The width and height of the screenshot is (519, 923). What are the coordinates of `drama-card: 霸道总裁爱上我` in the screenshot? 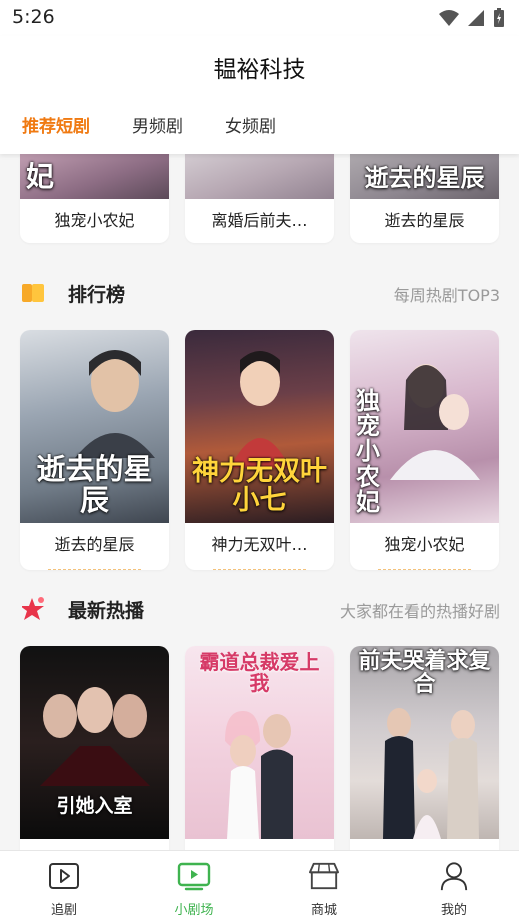 It's located at (259, 748).